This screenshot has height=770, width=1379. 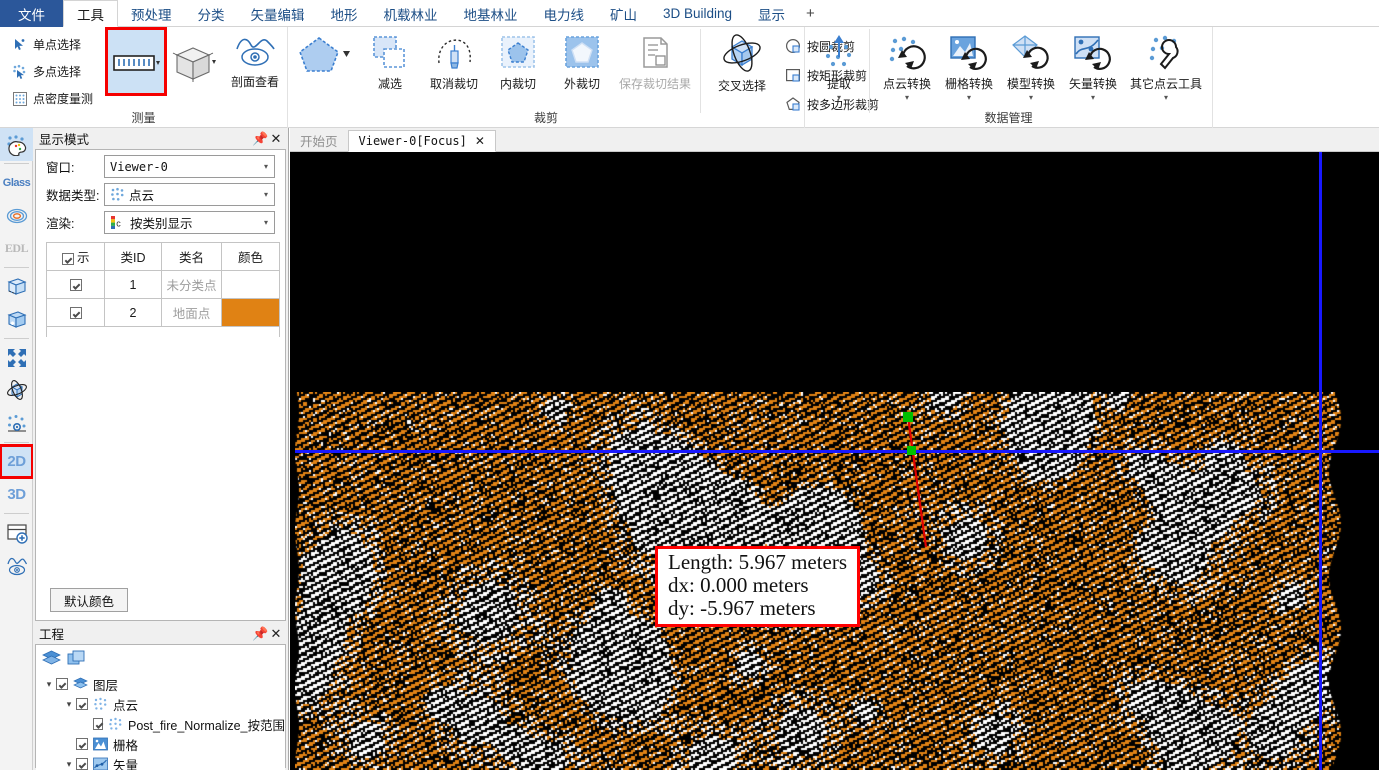 I want to click on button-label: 其它点云工具, so click(x=1165, y=84).